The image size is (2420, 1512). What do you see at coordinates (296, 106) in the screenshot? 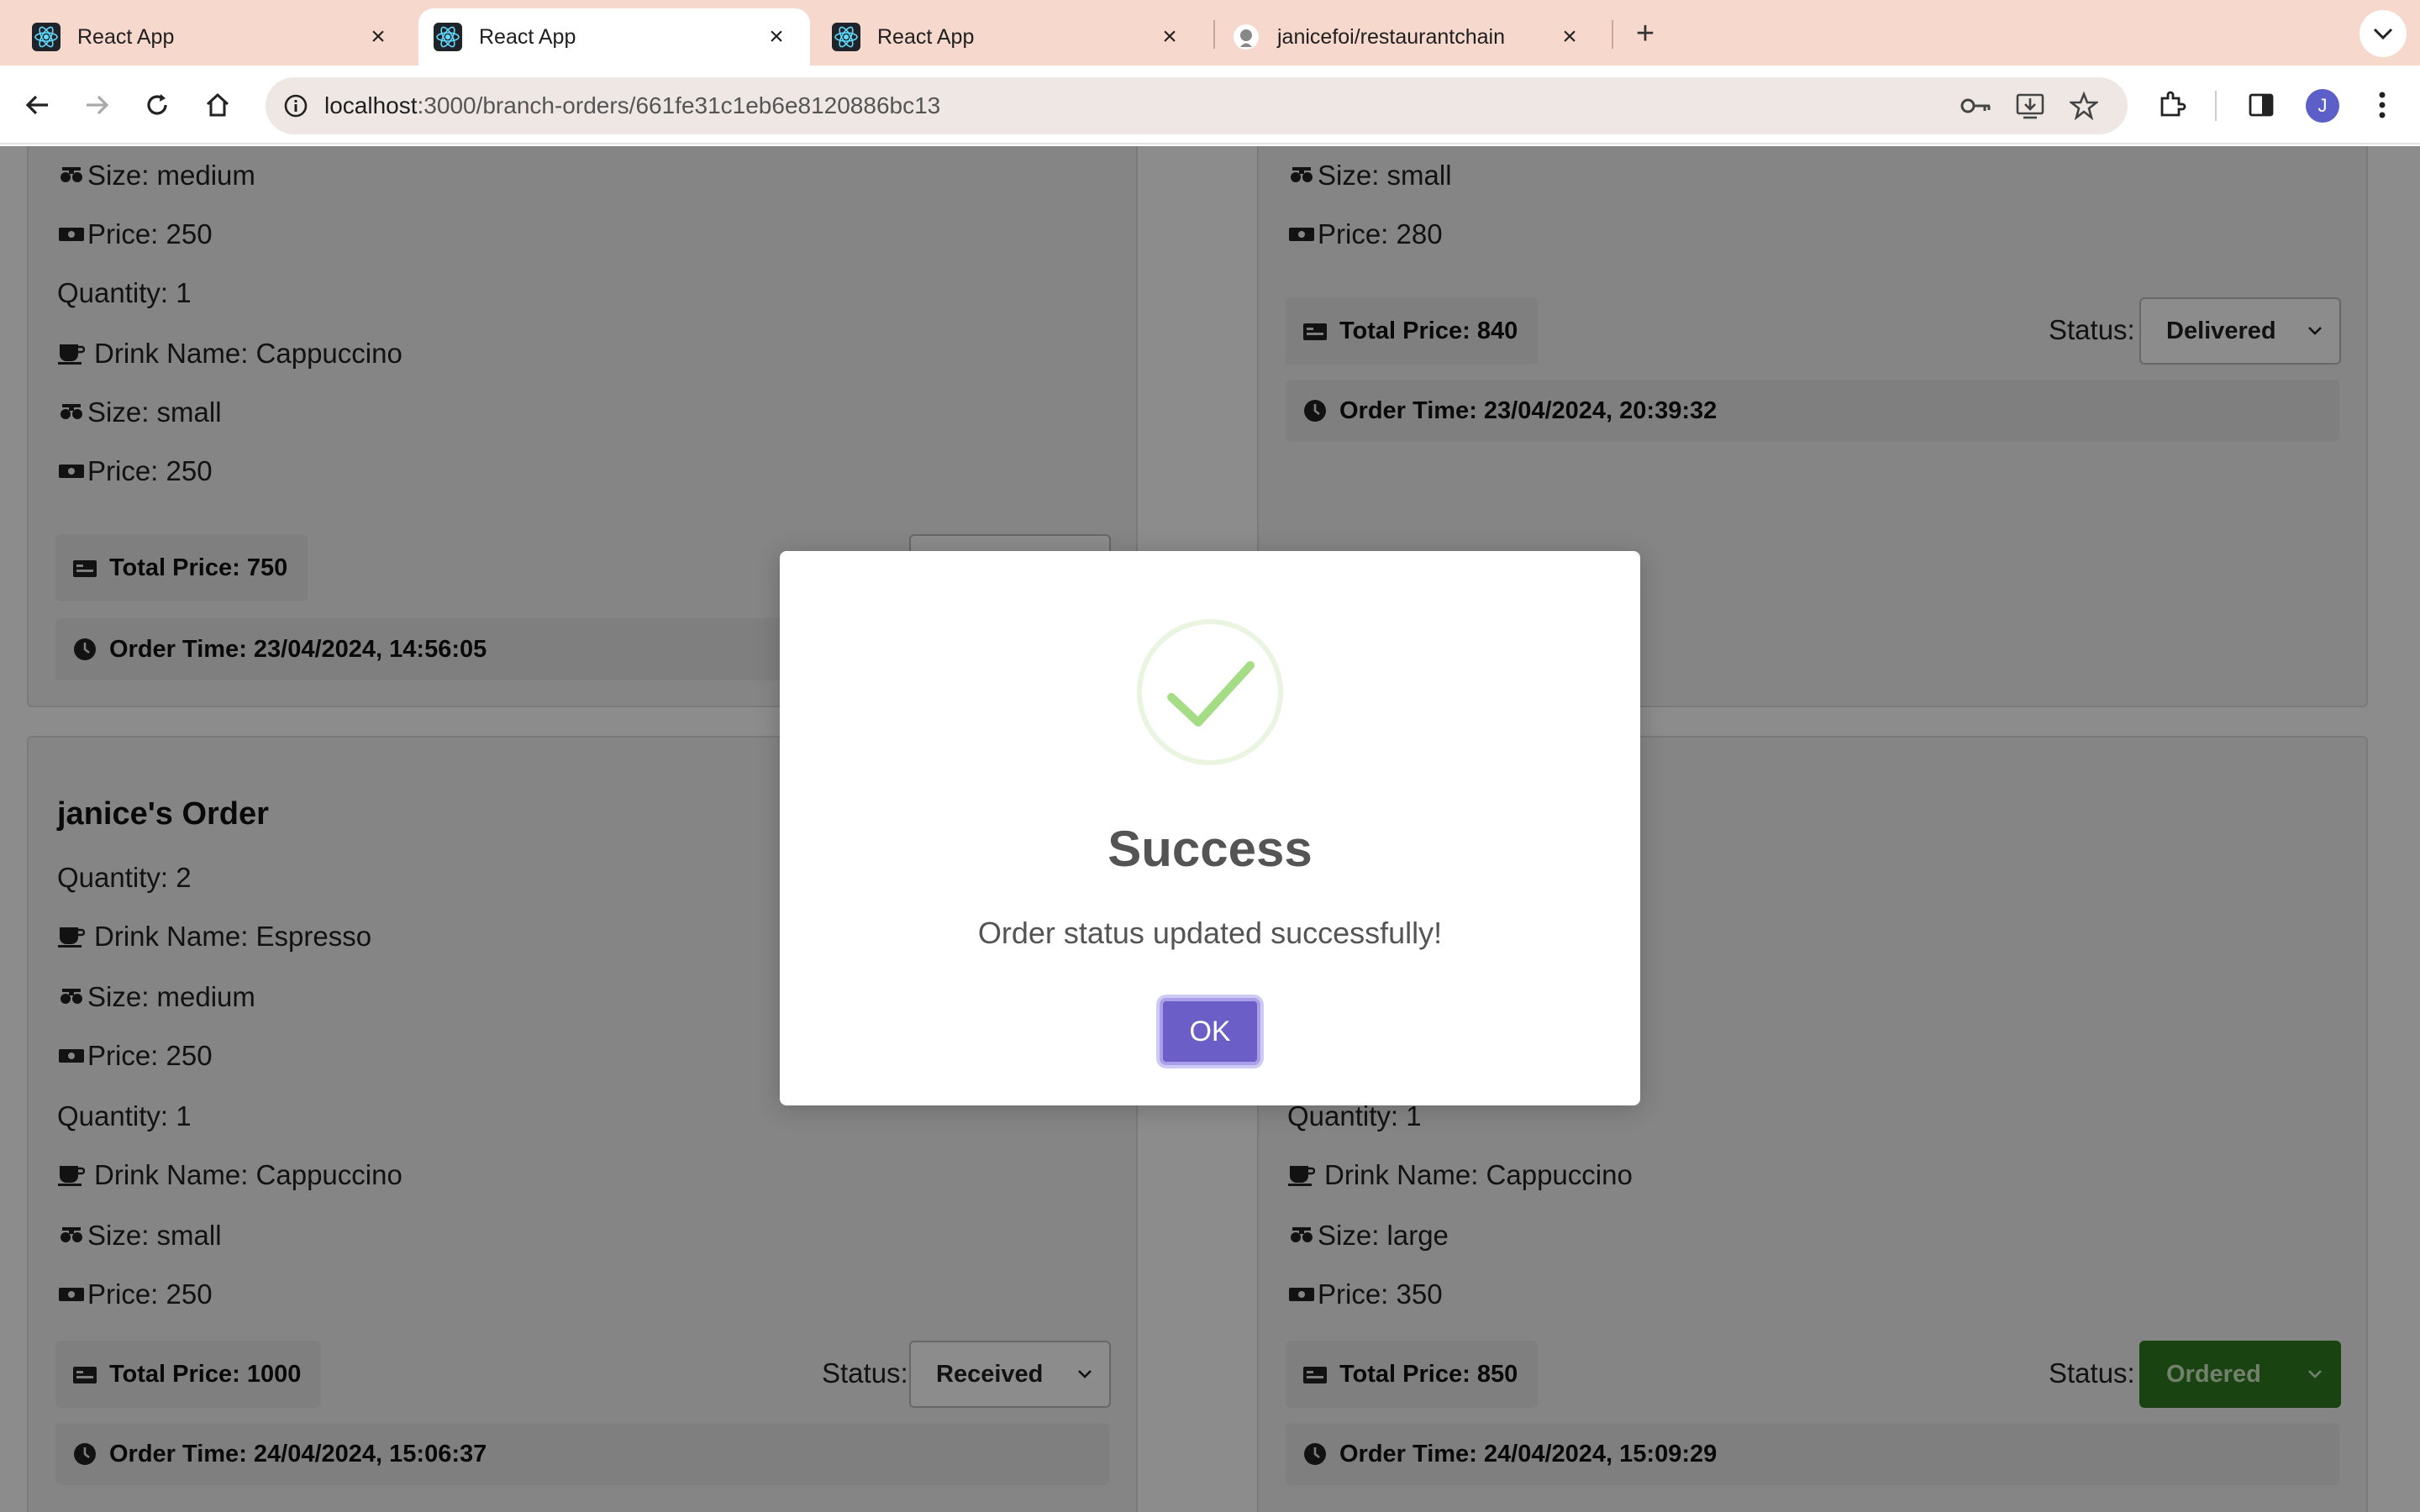
I see `site-info-icon` at bounding box center [296, 106].